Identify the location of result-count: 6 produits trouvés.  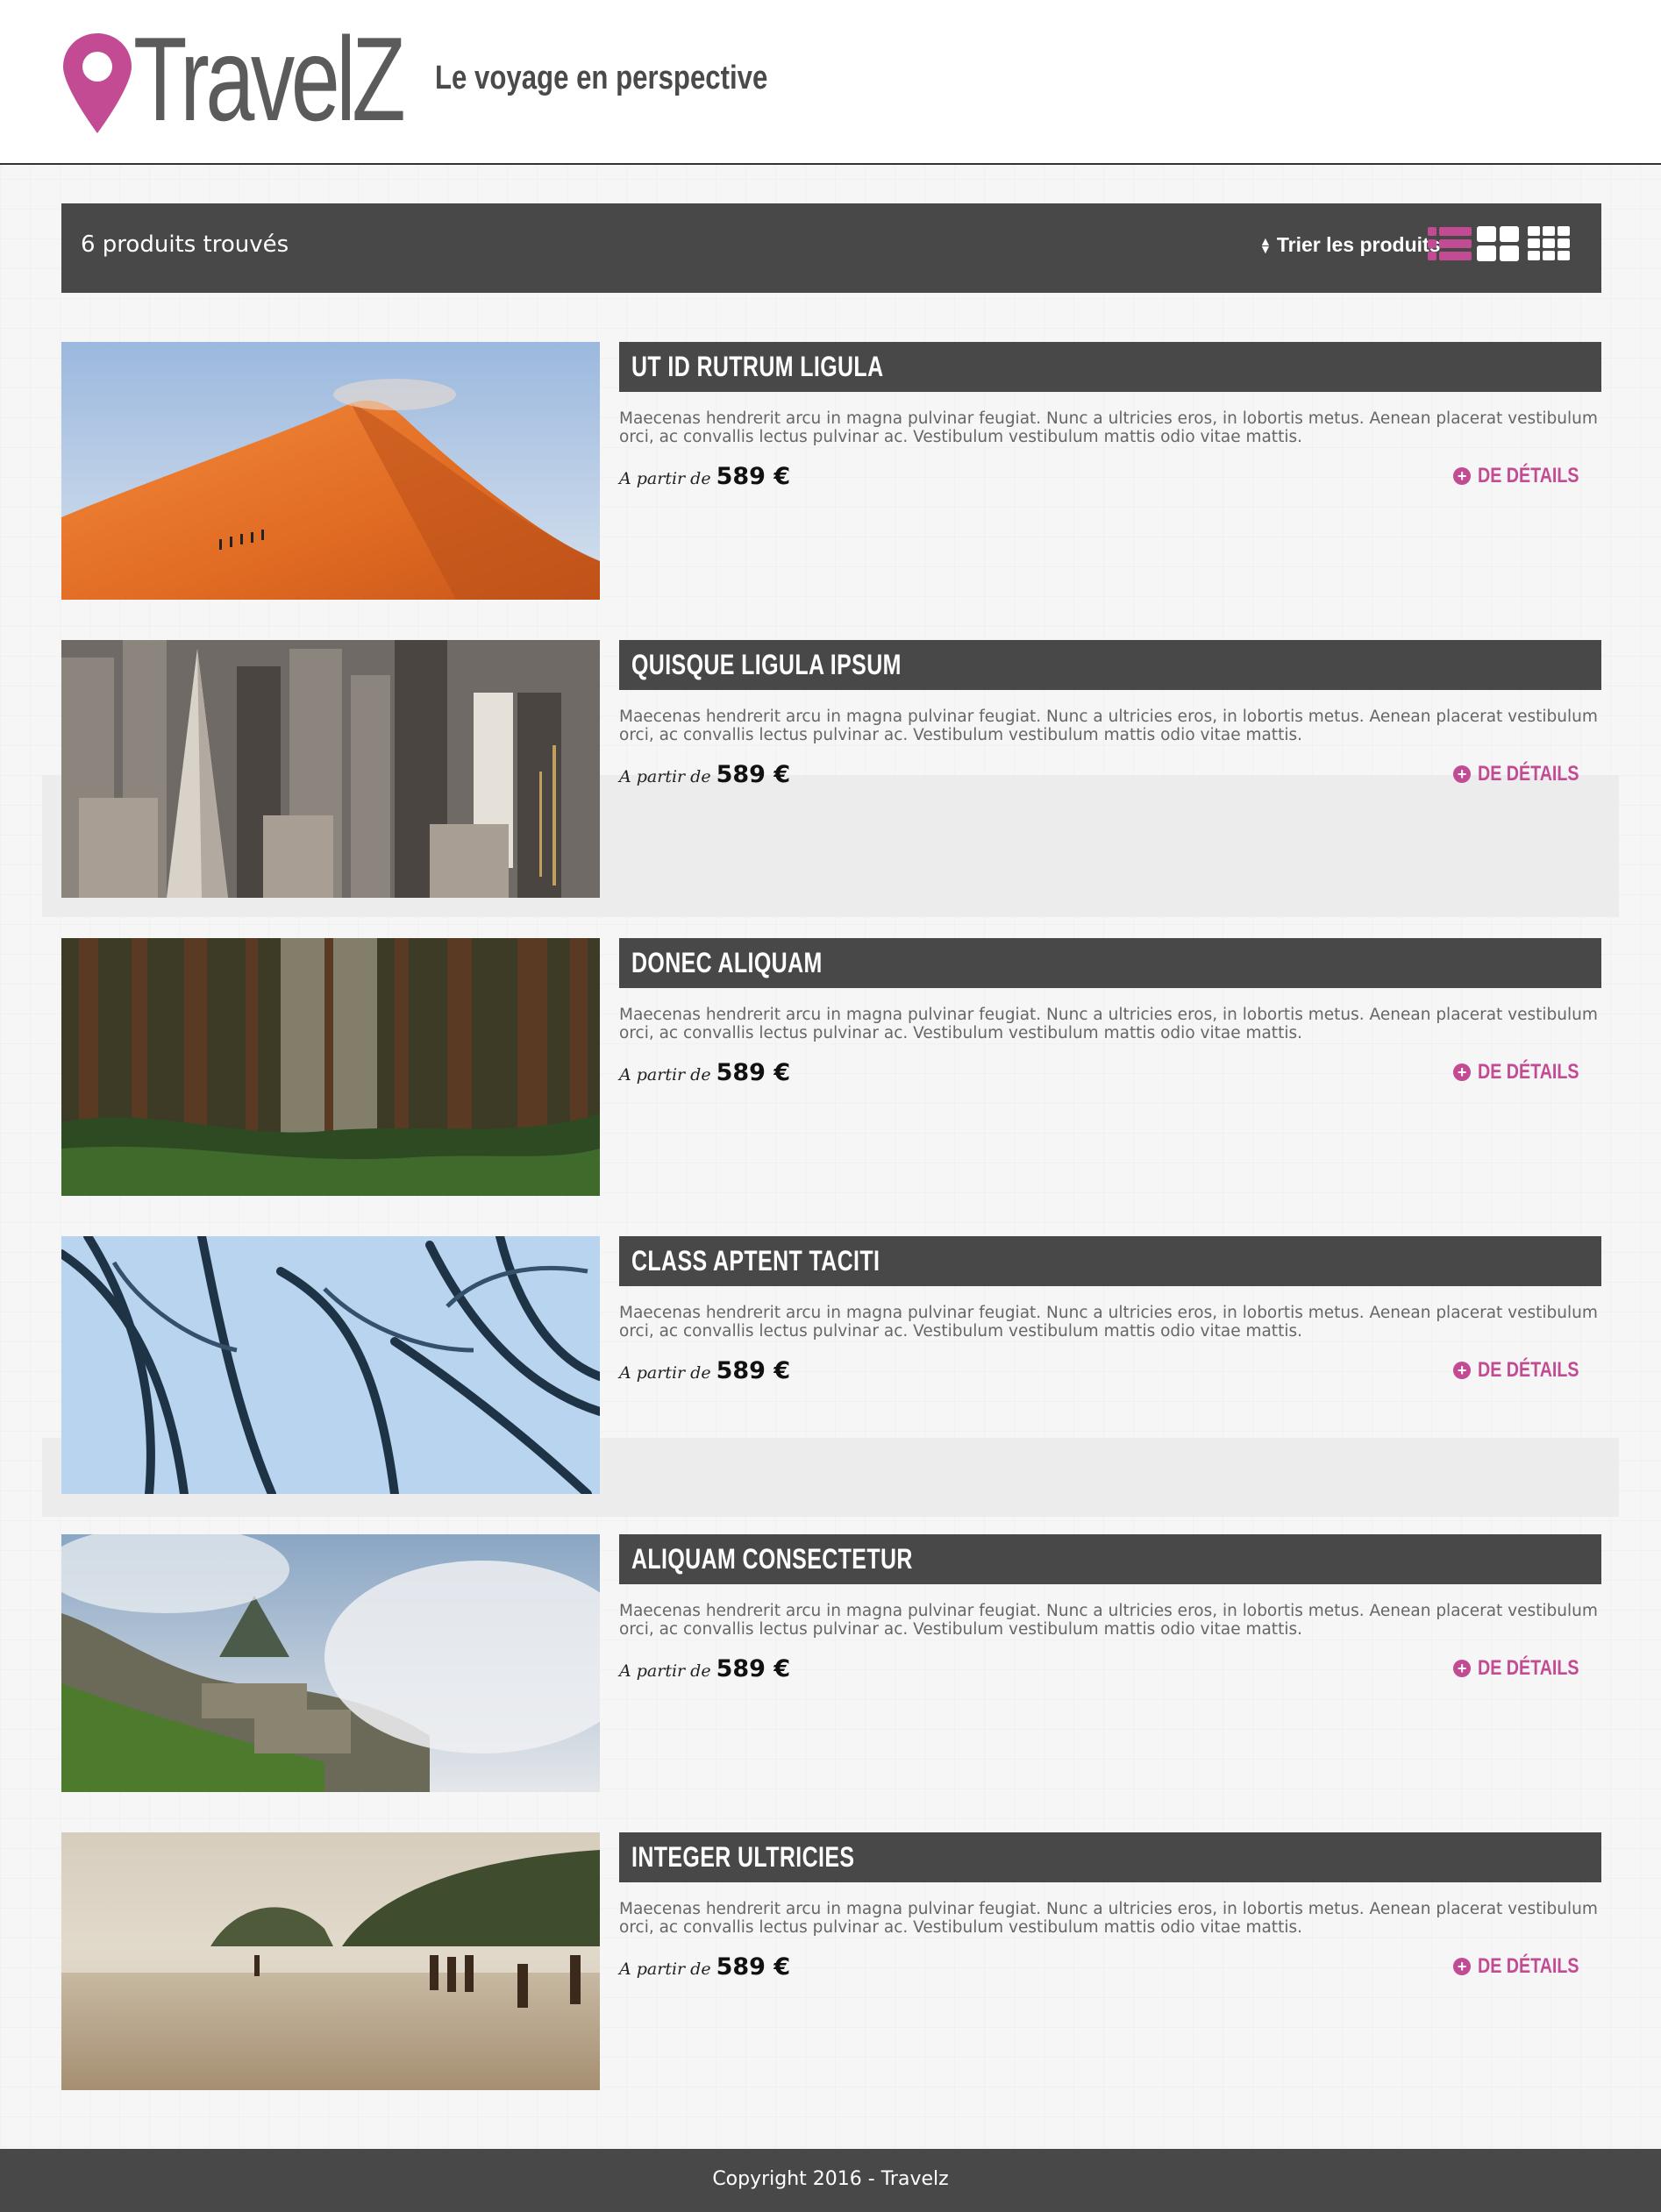
(185, 244).